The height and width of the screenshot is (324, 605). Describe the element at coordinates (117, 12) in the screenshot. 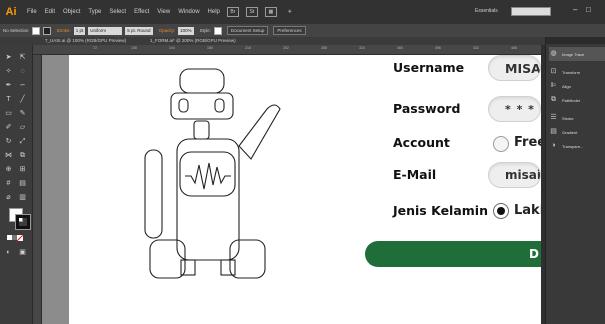

I see `menu-select: Select` at that location.